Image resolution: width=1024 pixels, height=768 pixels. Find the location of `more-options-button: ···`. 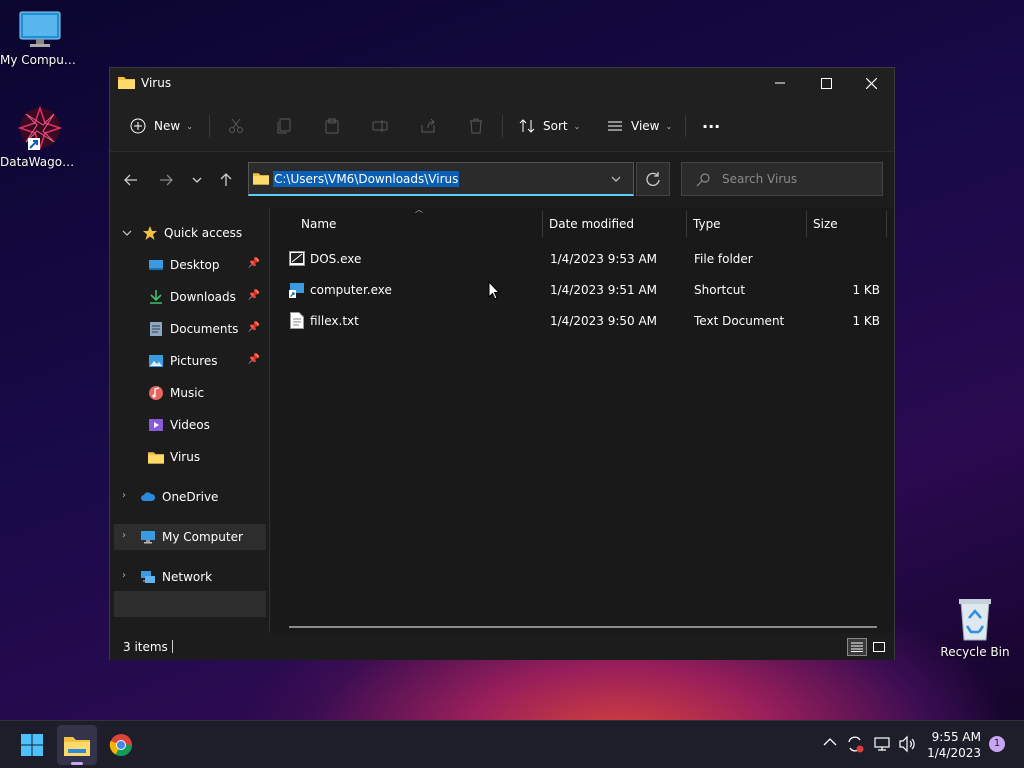

more-options-button: ··· is located at coordinates (711, 126).